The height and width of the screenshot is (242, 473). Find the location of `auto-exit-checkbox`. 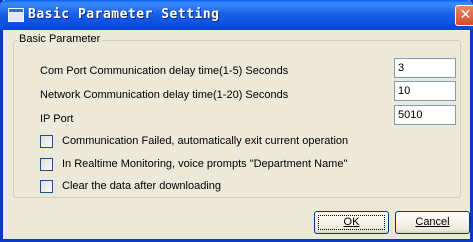

auto-exit-checkbox is located at coordinates (46, 141).